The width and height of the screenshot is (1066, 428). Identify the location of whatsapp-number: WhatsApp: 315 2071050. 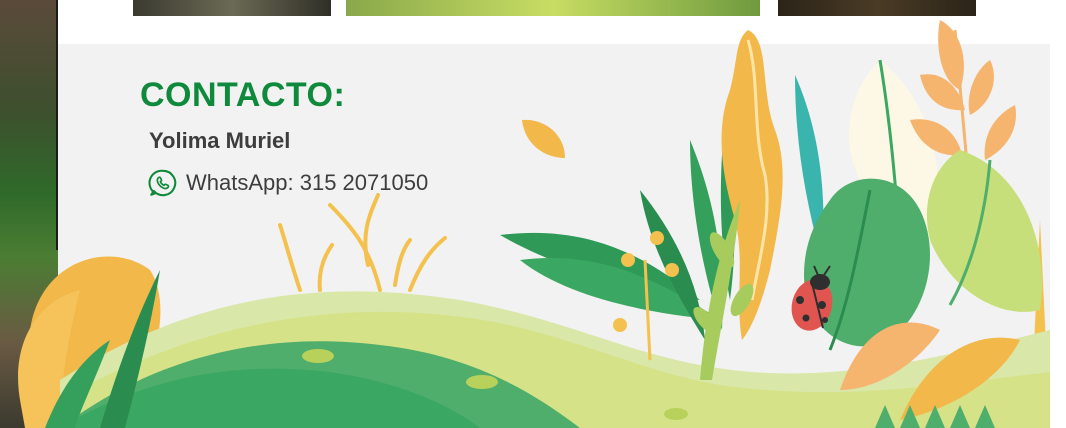
(307, 182).